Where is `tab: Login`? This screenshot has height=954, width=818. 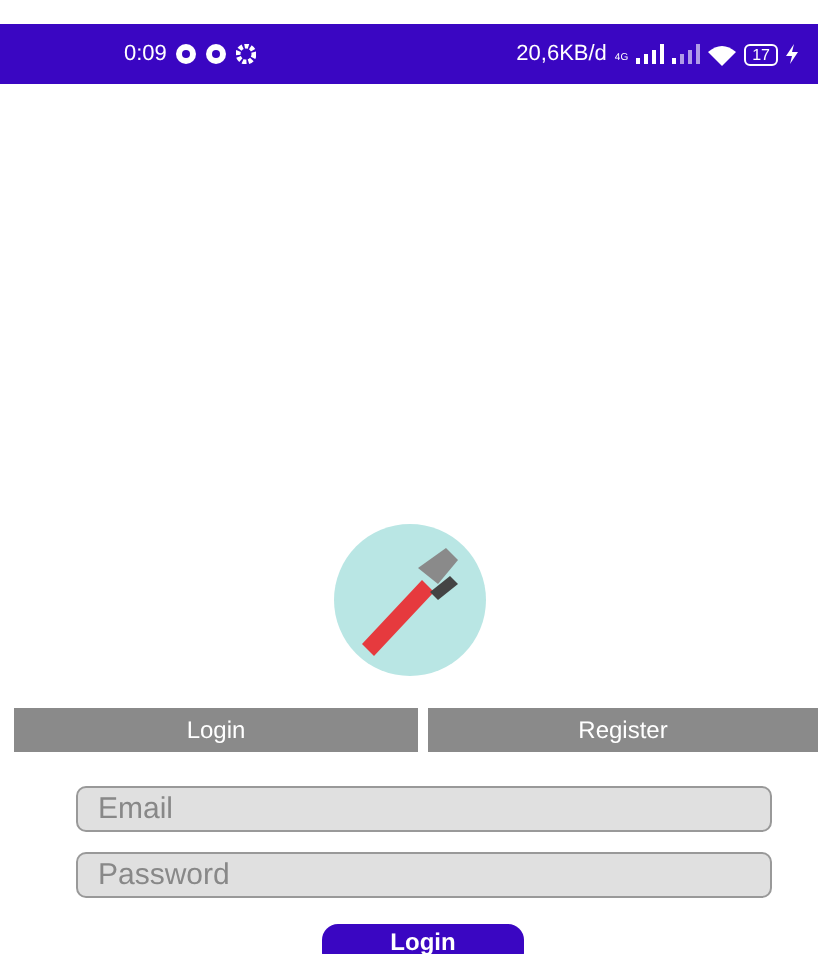
tab: Login is located at coordinates (216, 730).